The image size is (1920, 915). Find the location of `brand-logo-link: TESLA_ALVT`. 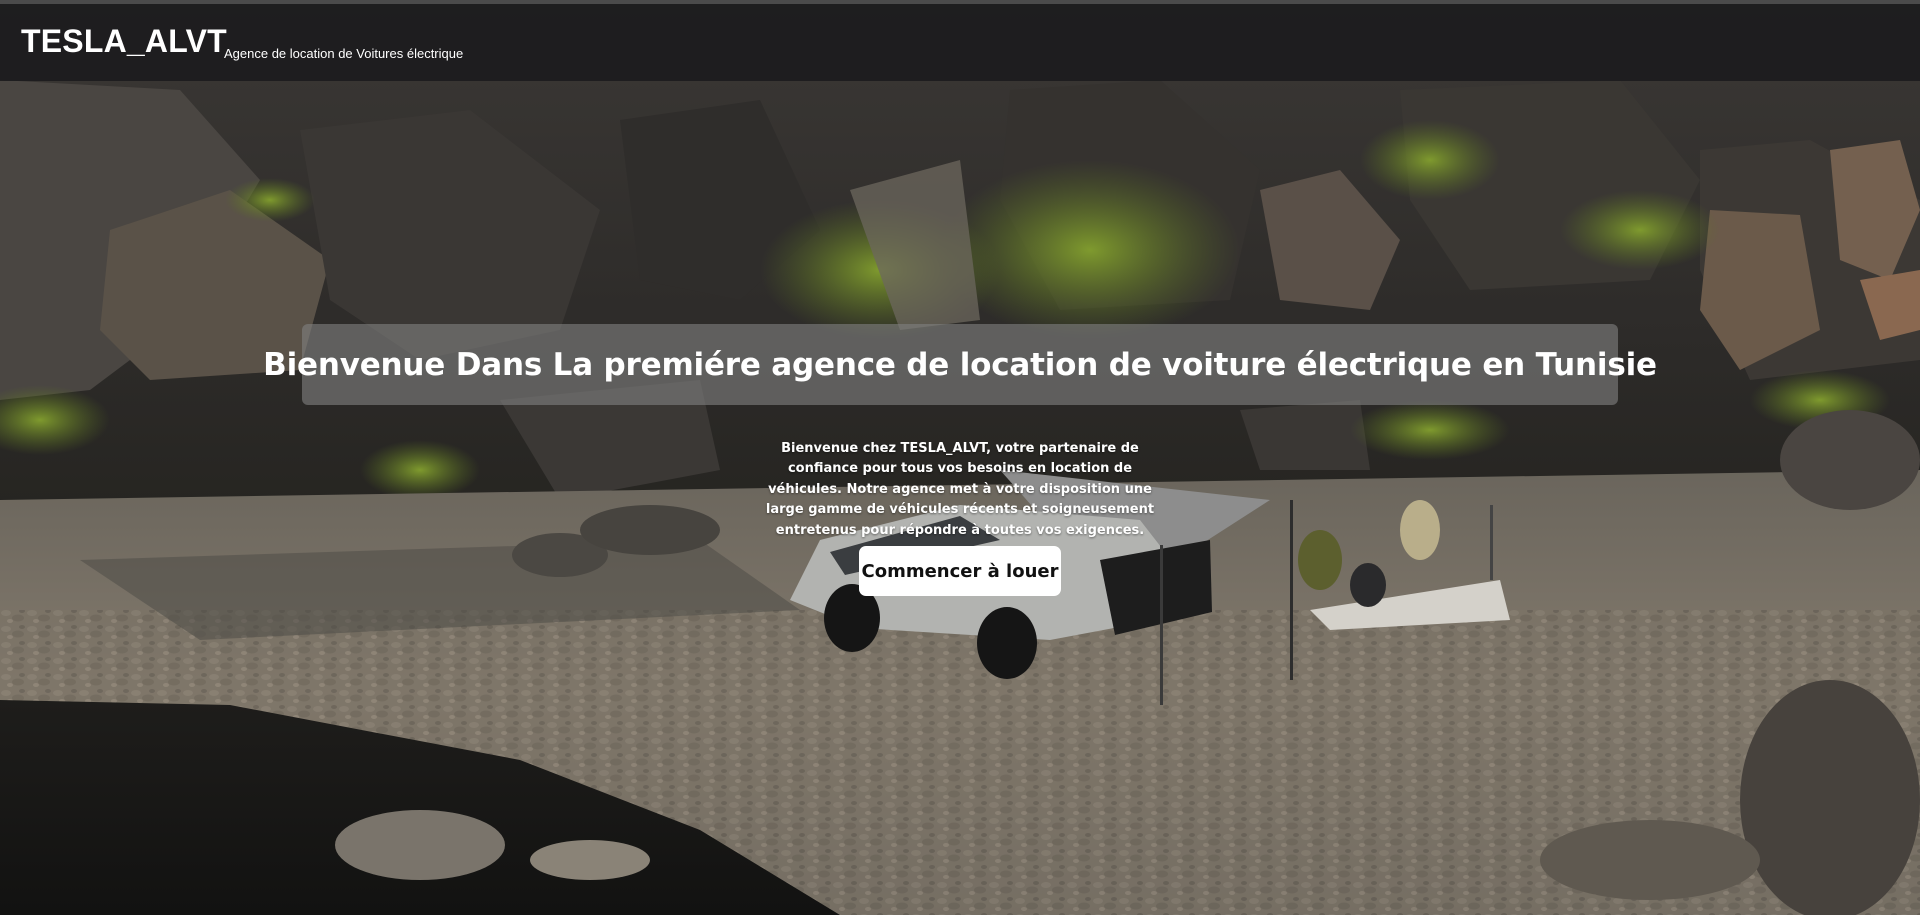

brand-logo-link: TESLA_ALVT is located at coordinates (124, 41).